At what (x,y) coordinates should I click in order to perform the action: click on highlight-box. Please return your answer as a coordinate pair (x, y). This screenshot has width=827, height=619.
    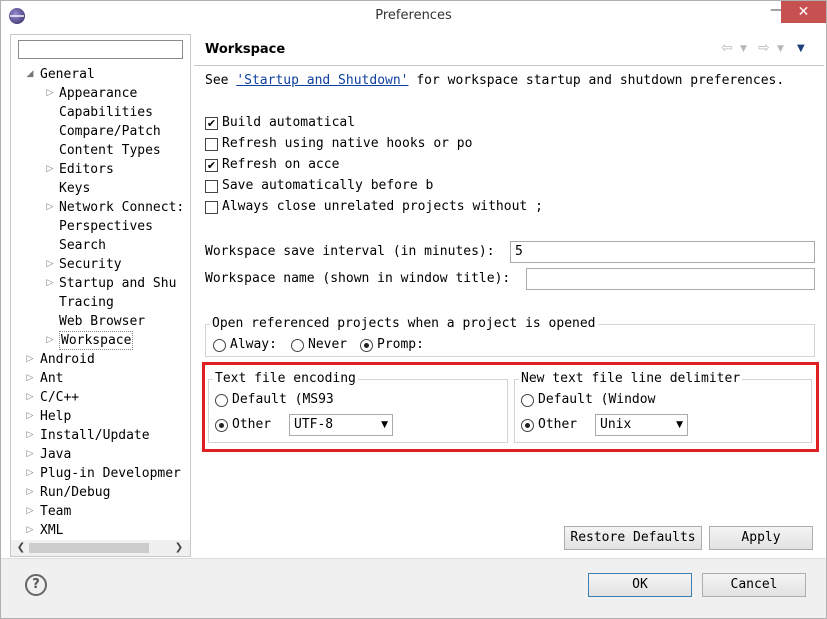
    Looking at the image, I should click on (510, 407).